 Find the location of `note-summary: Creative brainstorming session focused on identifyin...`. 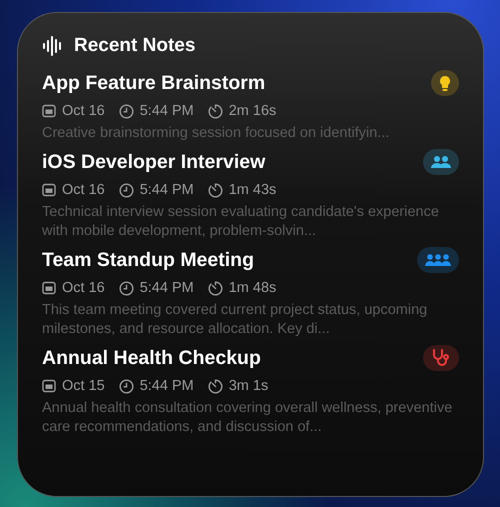

note-summary: Creative brainstorming session focused on identifyin... is located at coordinates (216, 133).